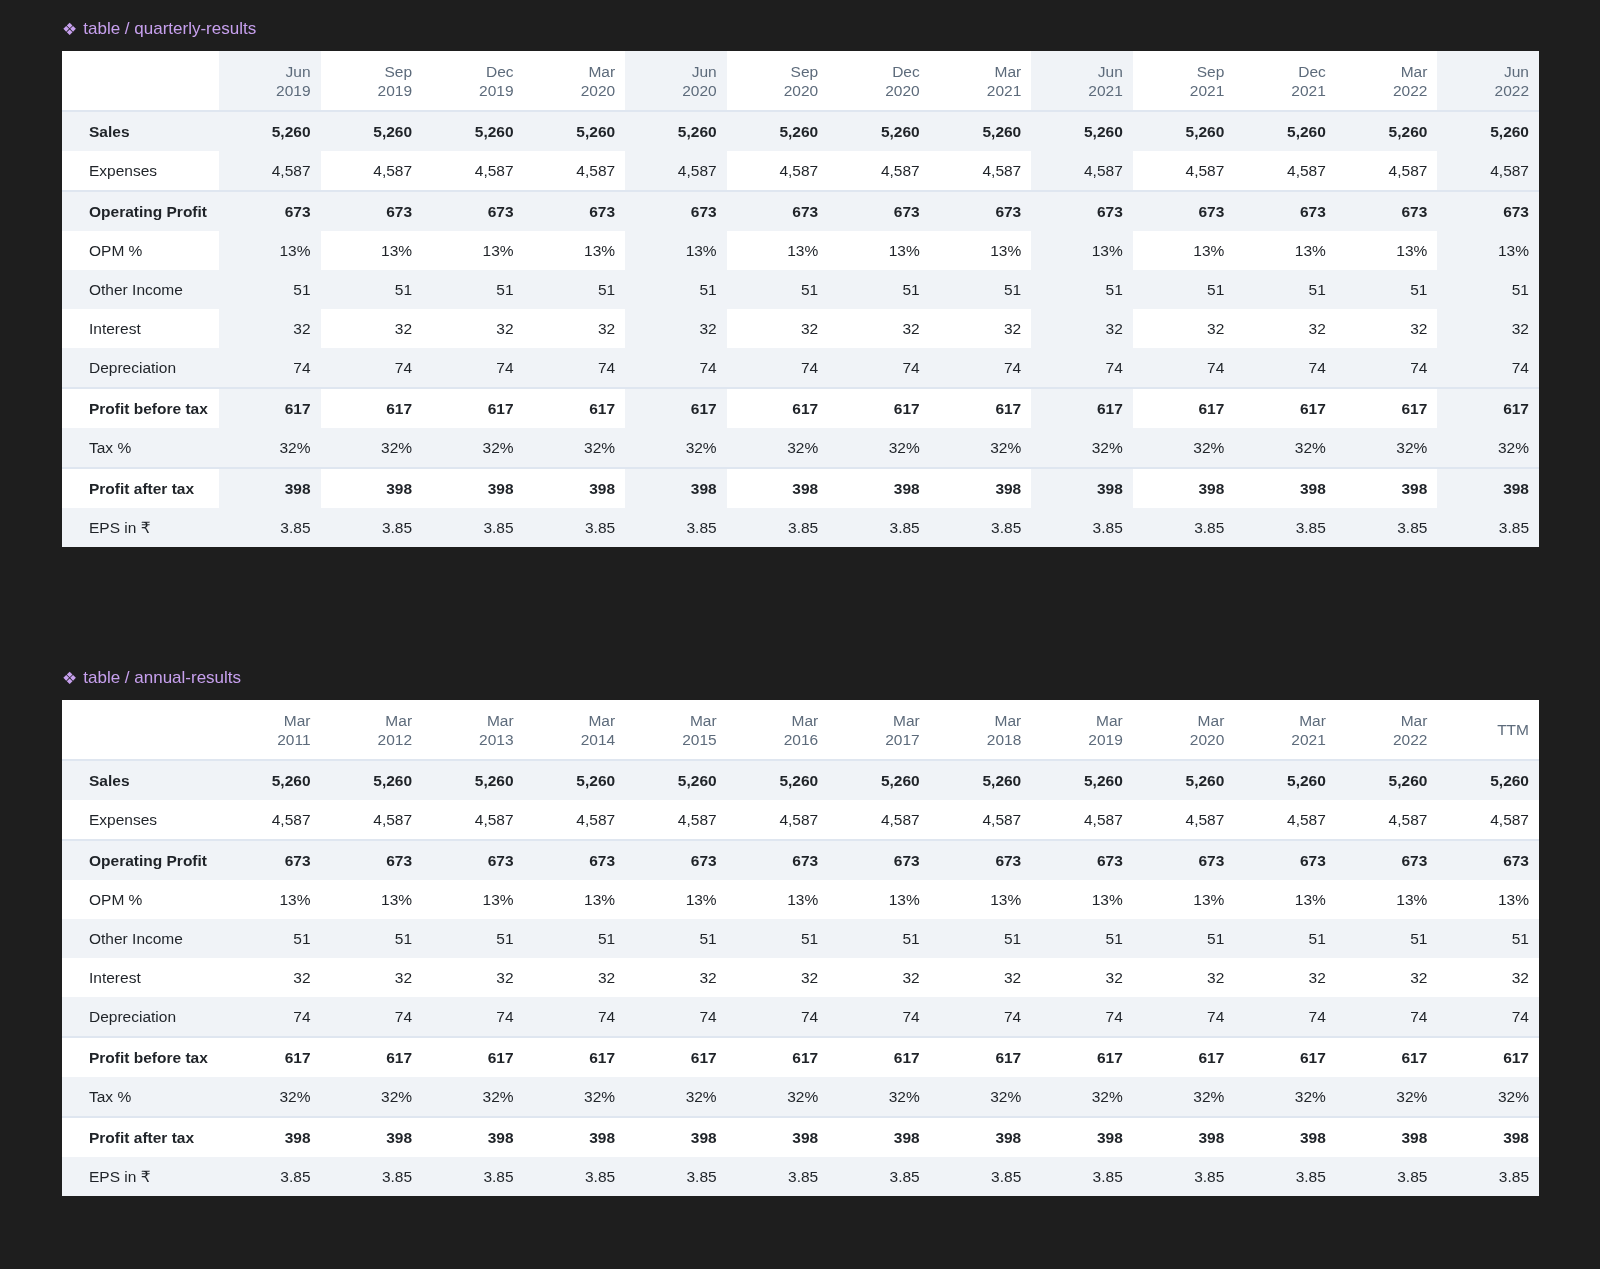 The image size is (1600, 1269). I want to click on column-header: Jun 2020, so click(676, 81).